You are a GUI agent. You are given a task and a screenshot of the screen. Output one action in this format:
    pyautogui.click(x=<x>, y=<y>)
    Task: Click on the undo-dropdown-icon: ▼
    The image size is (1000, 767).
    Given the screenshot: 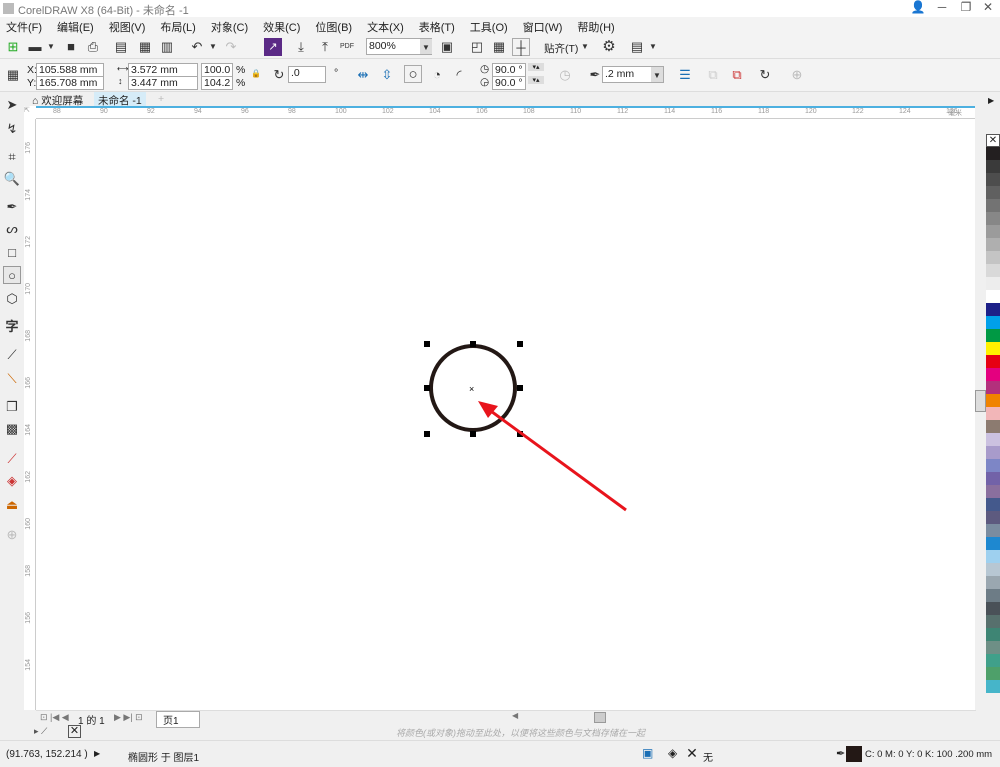 What is the action you would take?
    pyautogui.click(x=213, y=47)
    